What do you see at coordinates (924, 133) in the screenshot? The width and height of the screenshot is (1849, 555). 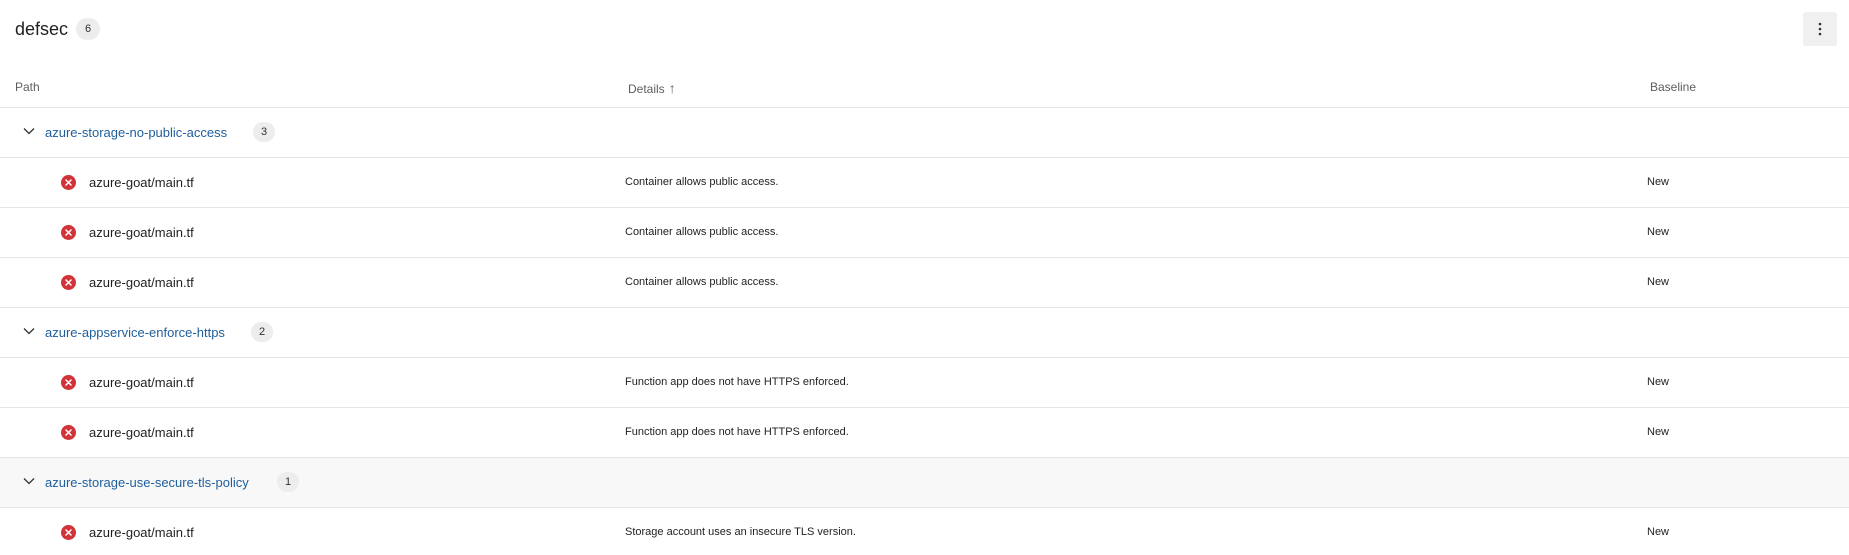 I see `group-row: azure-storage-no-public-access 3` at bounding box center [924, 133].